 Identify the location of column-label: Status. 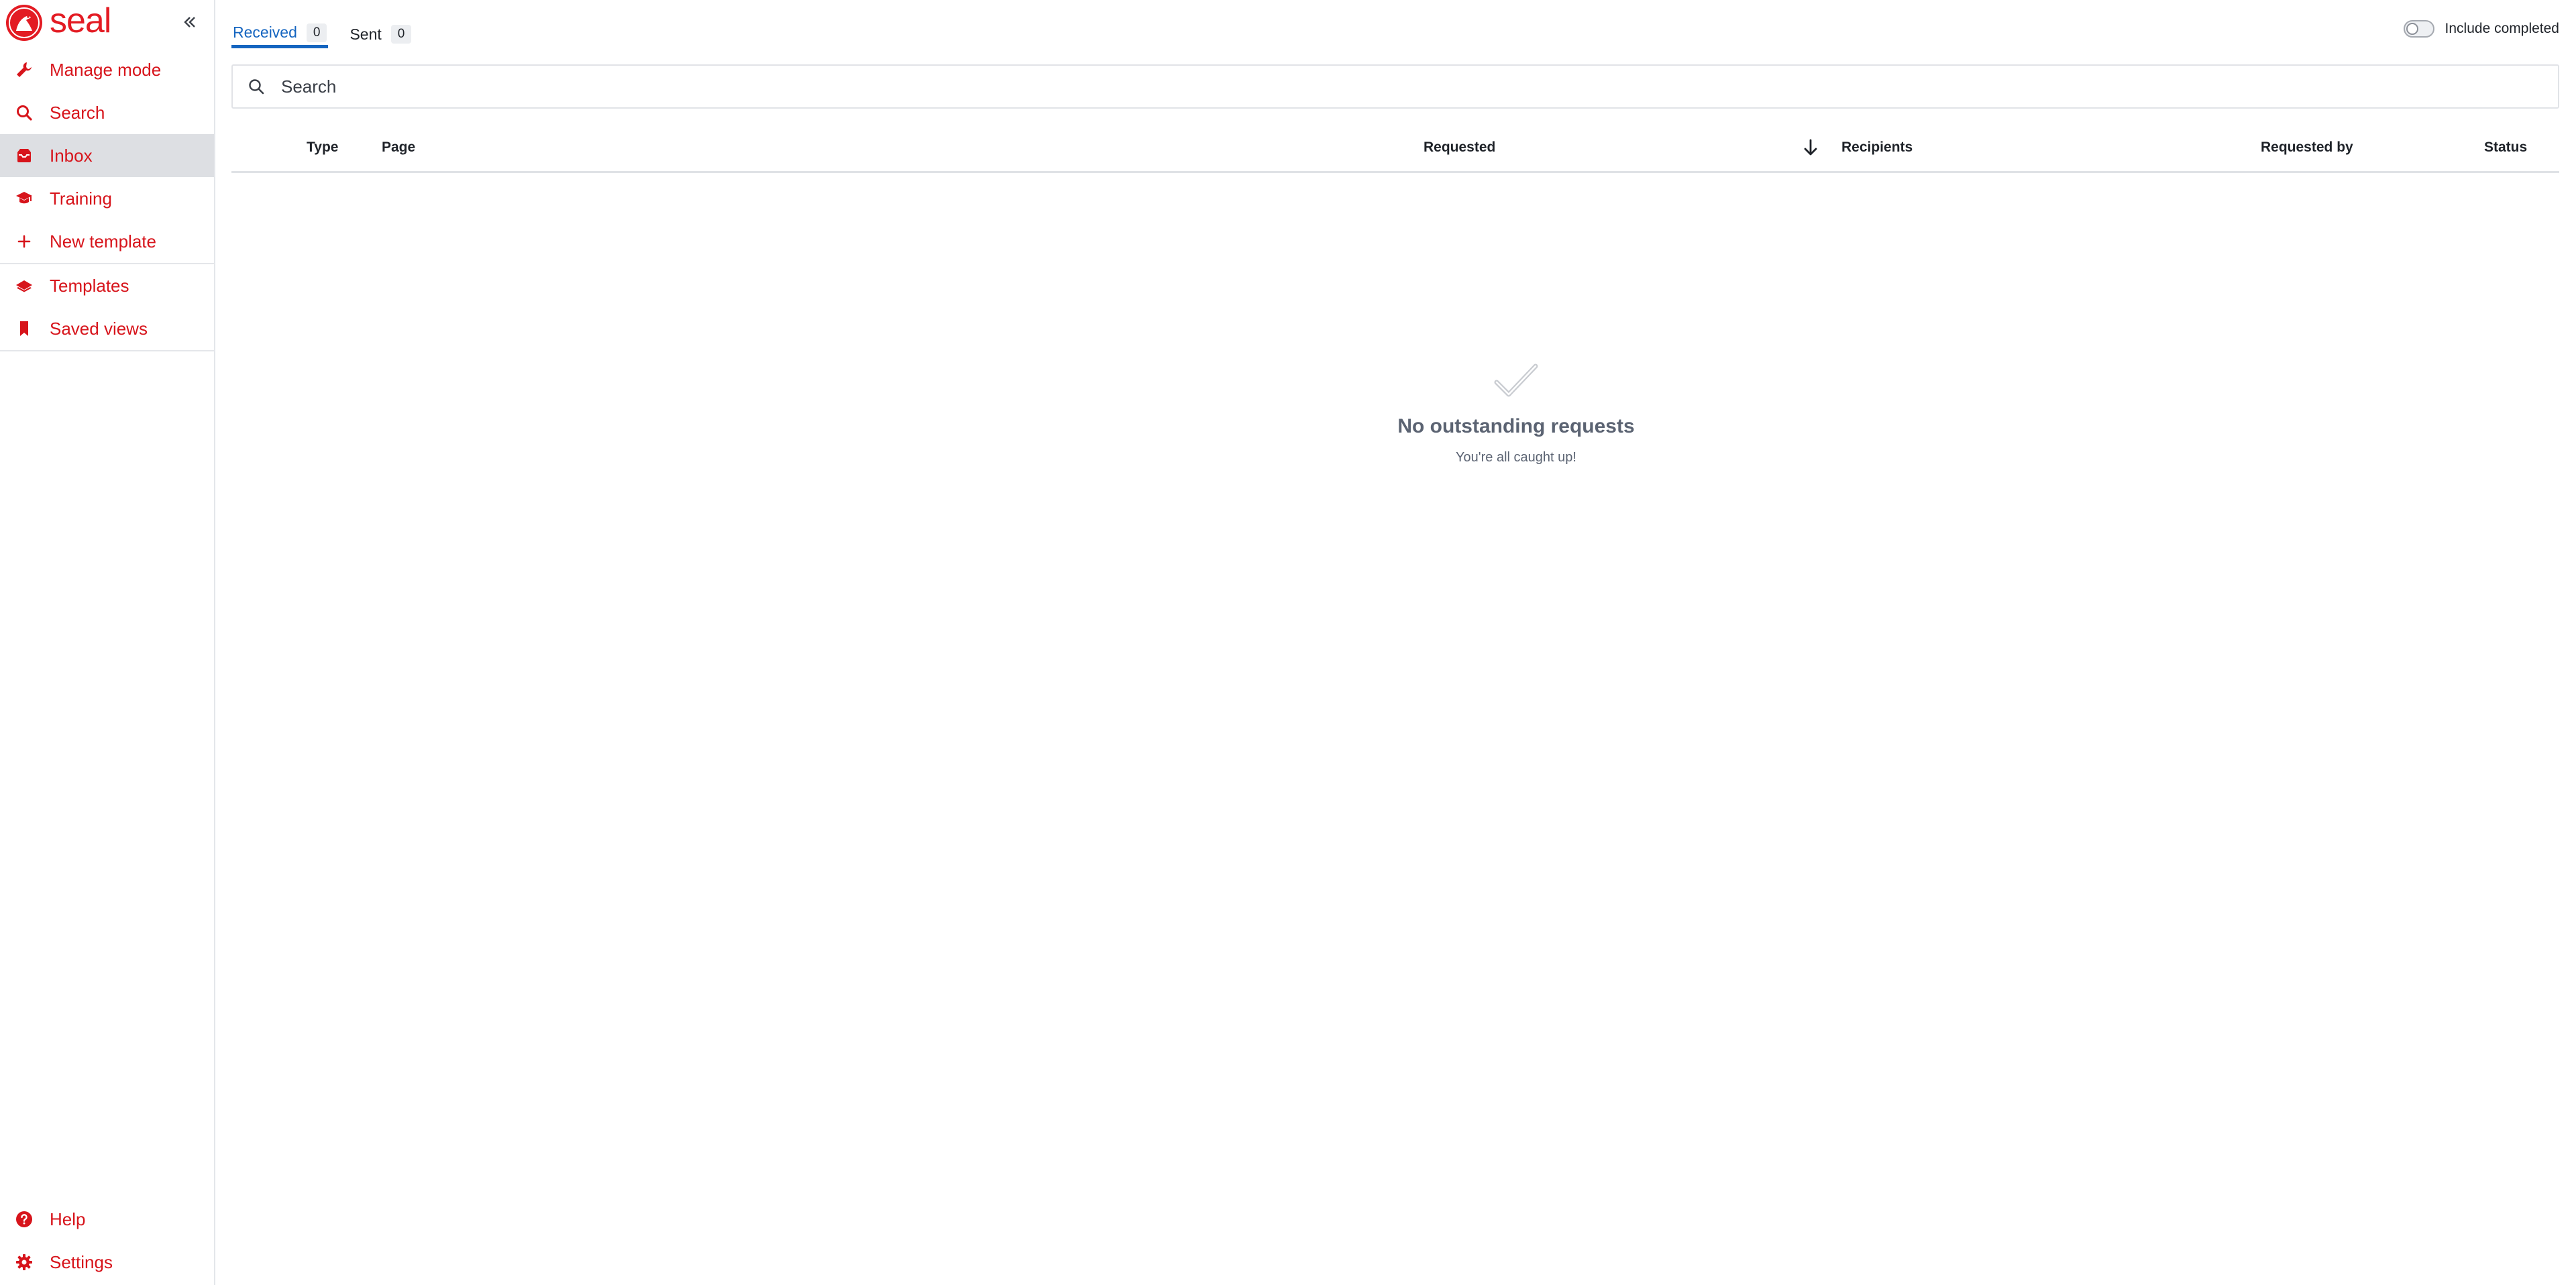
(2506, 147).